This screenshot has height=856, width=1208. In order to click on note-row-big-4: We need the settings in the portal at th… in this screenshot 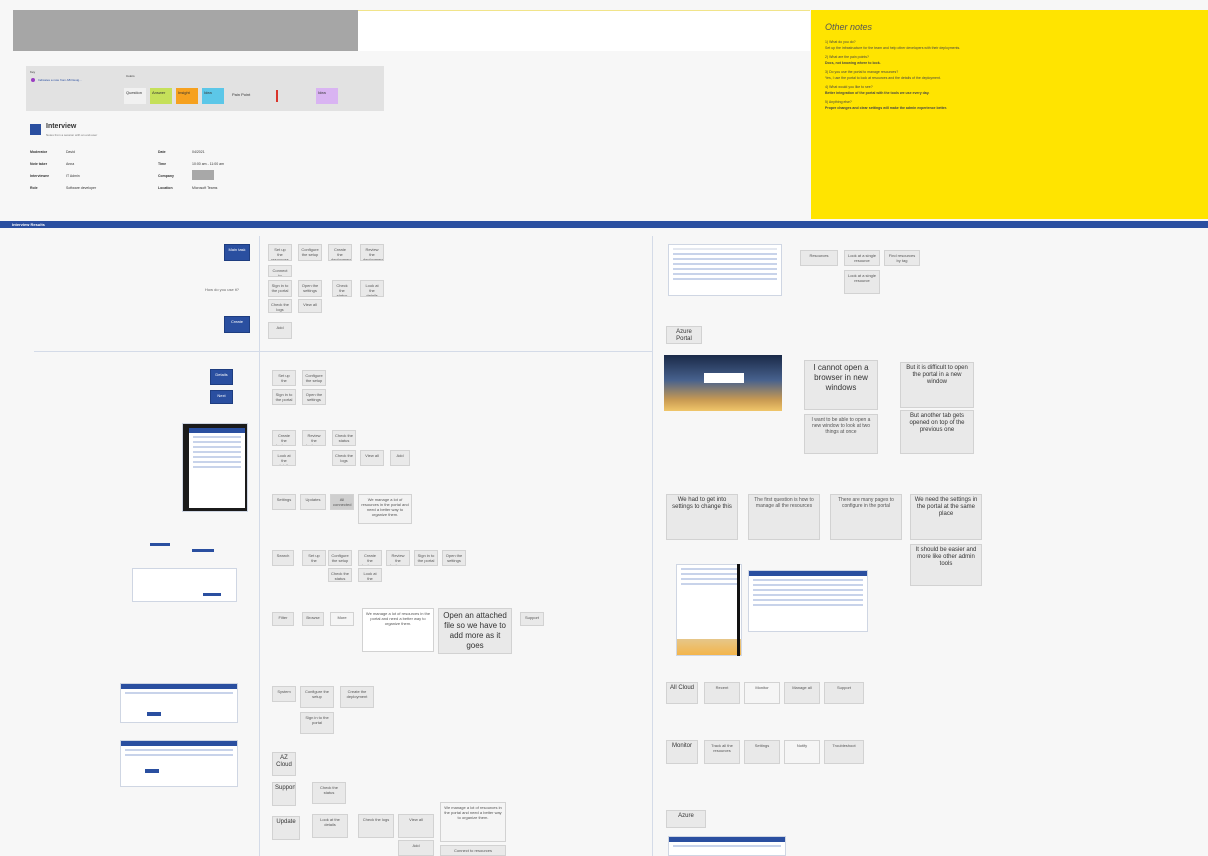, I will do `click(946, 517)`.